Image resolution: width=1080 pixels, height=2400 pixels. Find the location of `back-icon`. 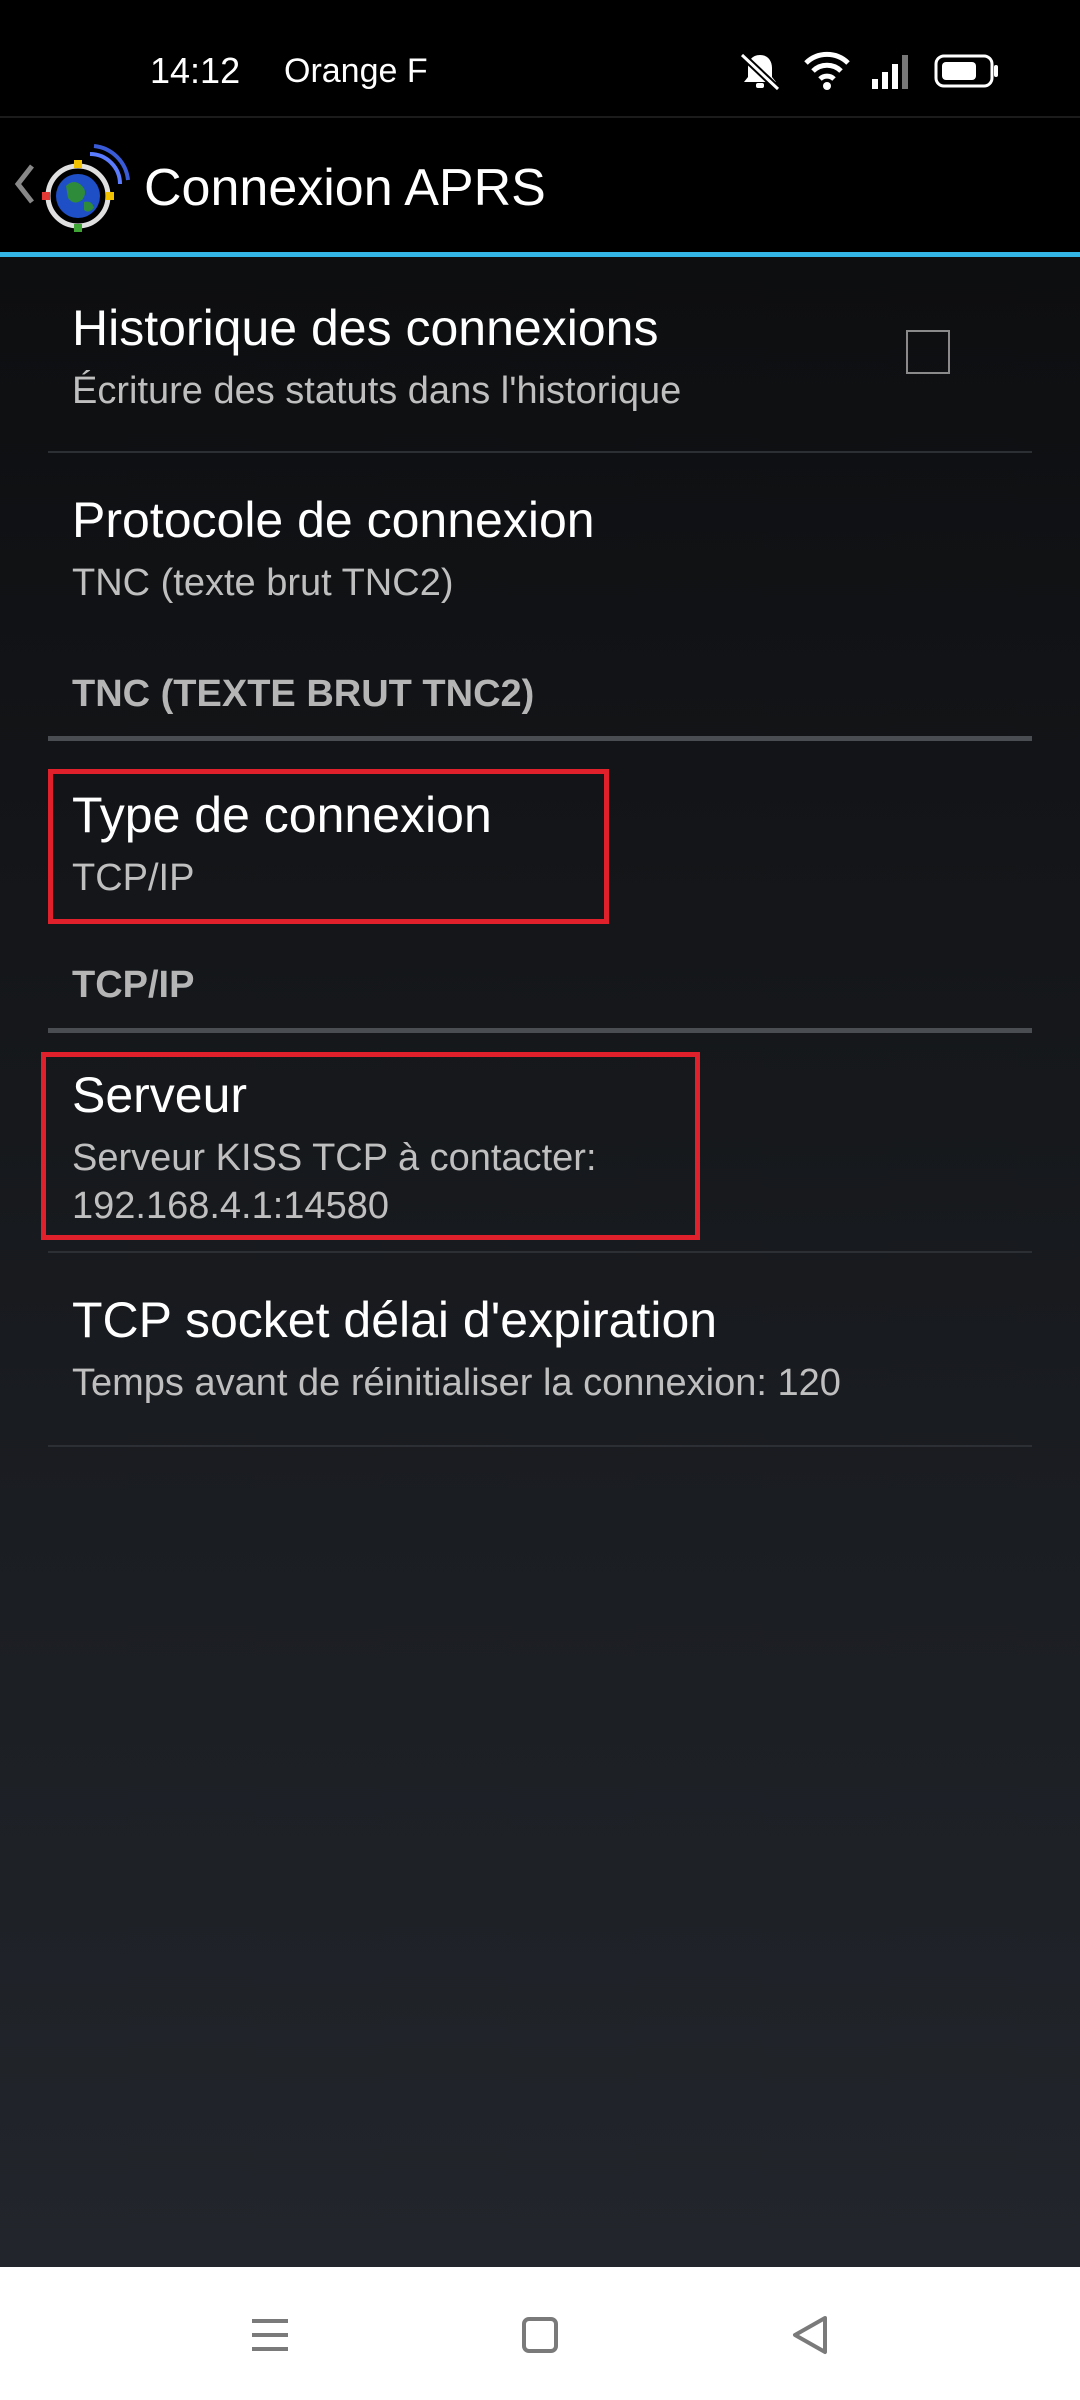

back-icon is located at coordinates (810, 2335).